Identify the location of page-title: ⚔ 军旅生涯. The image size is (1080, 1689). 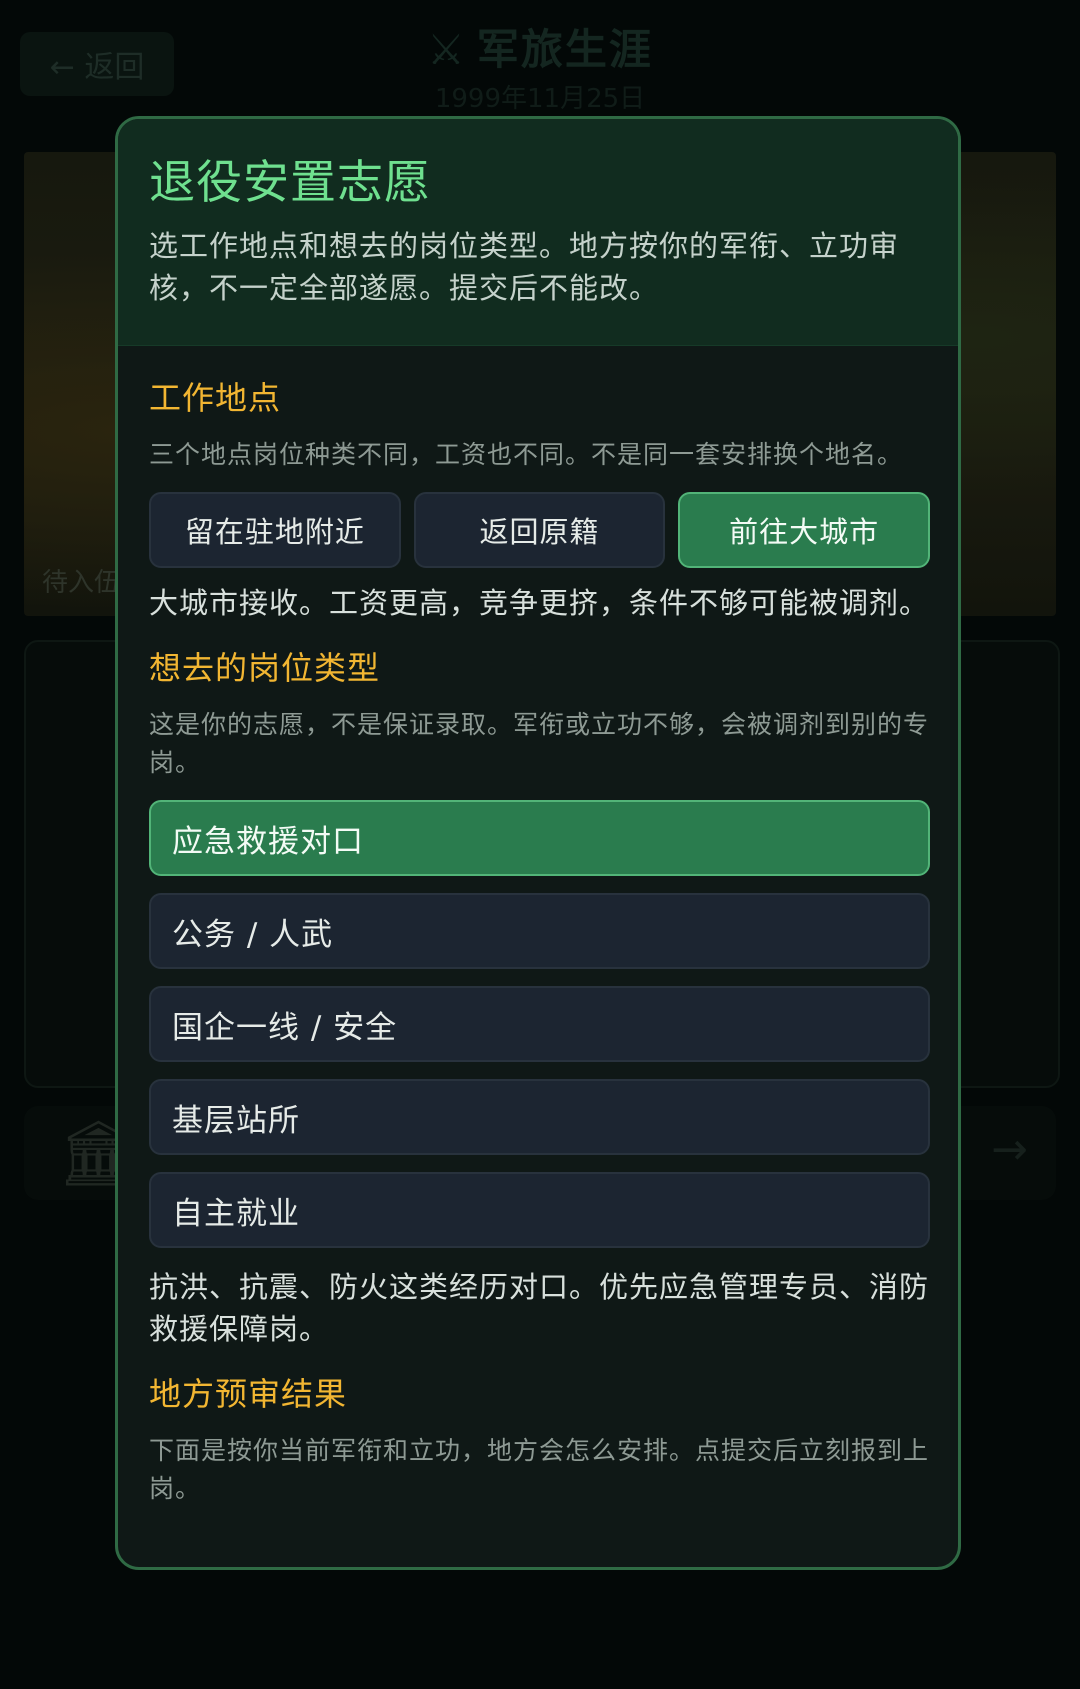
(540, 46).